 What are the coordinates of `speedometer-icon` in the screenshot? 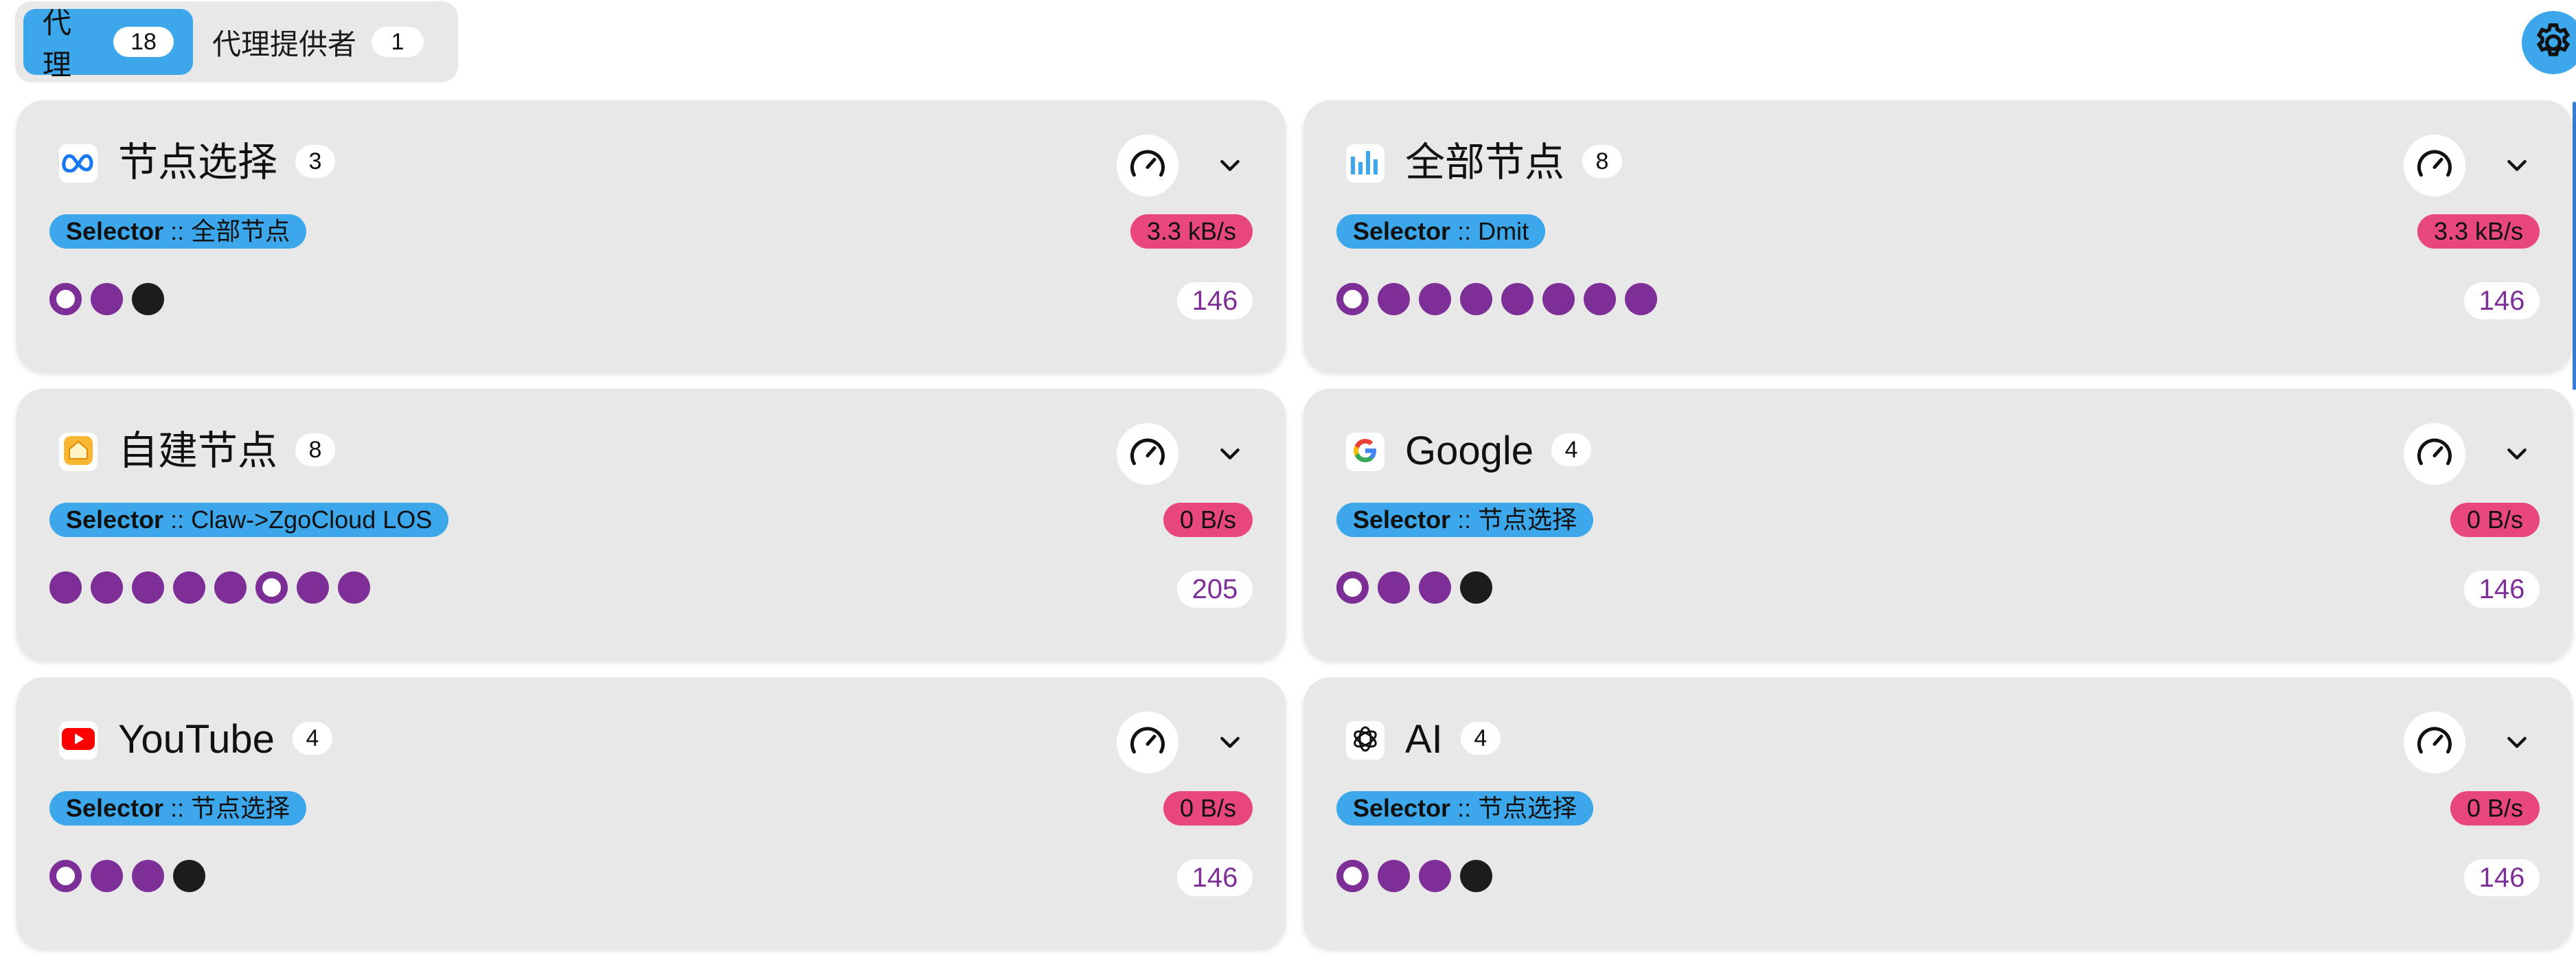 It's located at (2434, 163).